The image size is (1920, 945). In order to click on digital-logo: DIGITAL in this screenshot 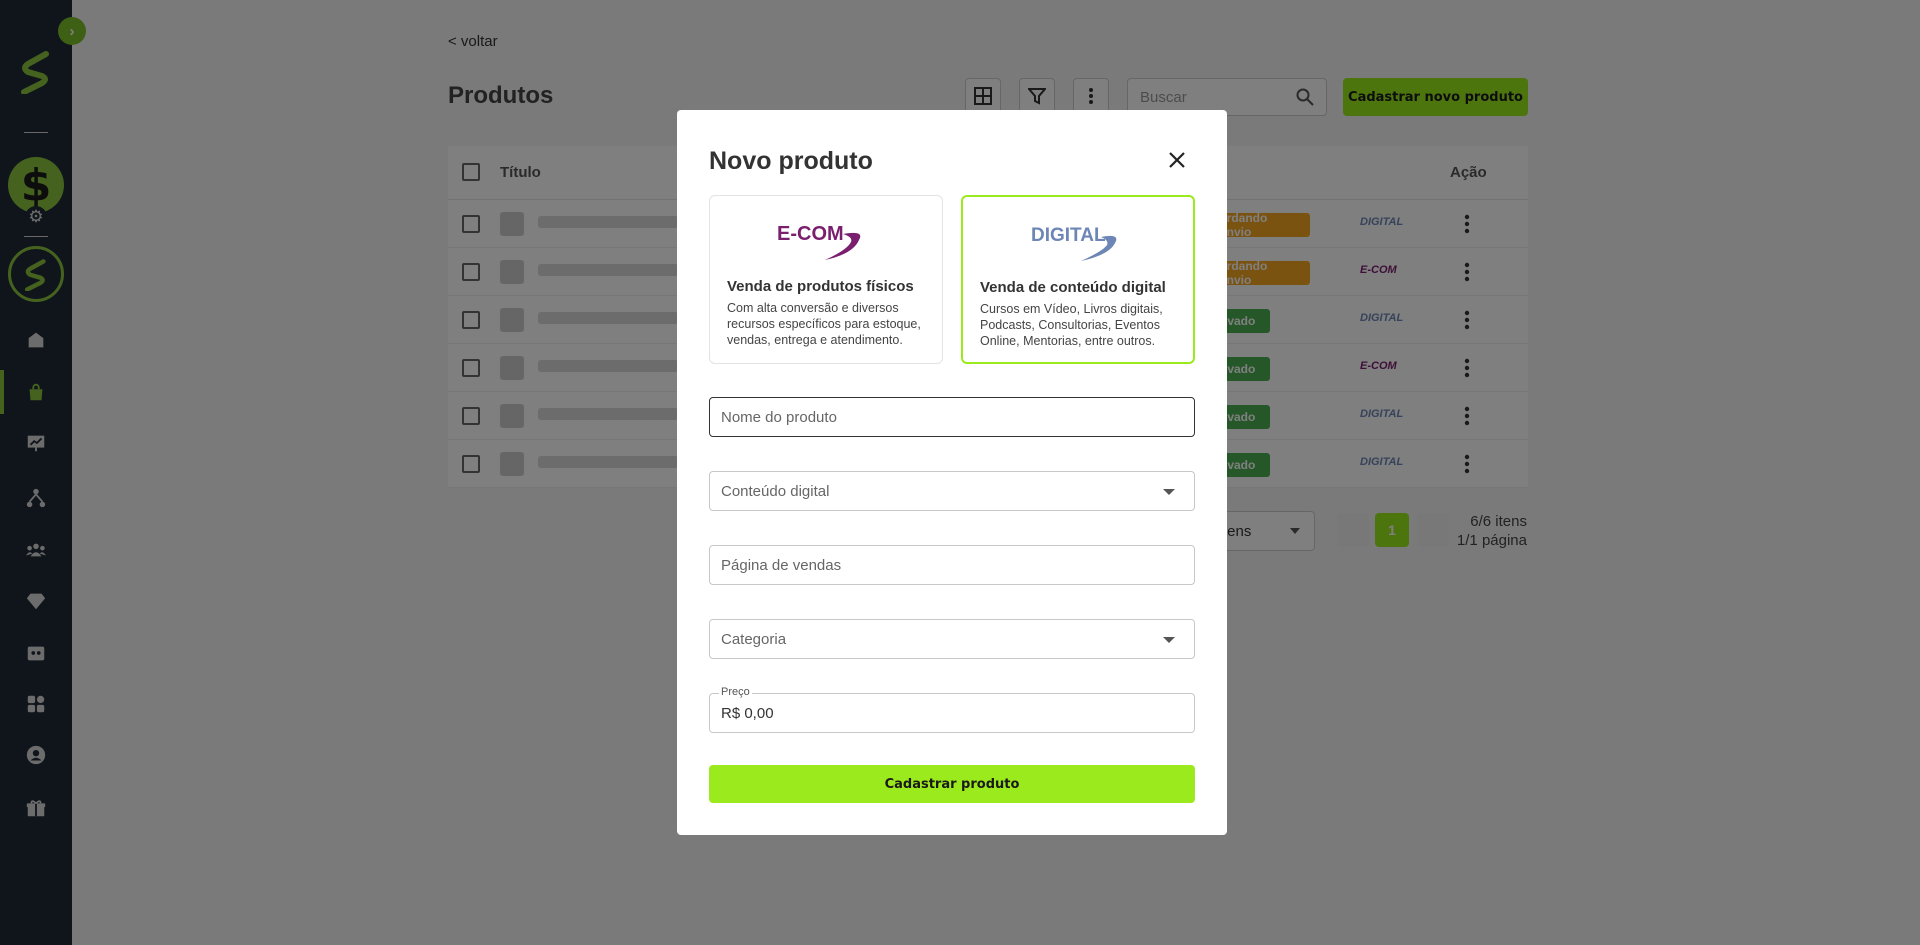, I will do `click(1078, 243)`.